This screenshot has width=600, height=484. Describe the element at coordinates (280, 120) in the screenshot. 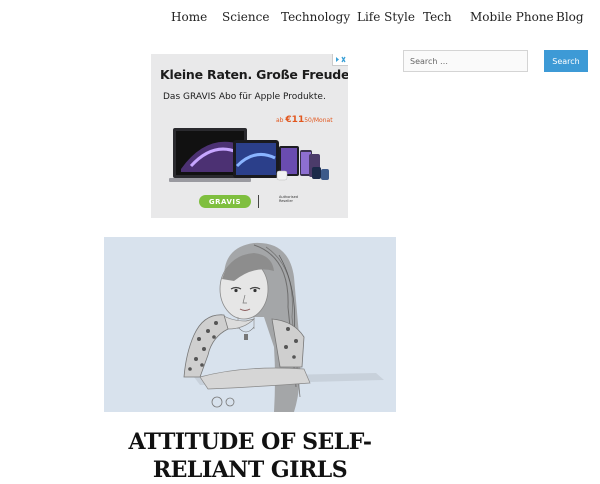

I see `ad-price-prefix: ab` at that location.